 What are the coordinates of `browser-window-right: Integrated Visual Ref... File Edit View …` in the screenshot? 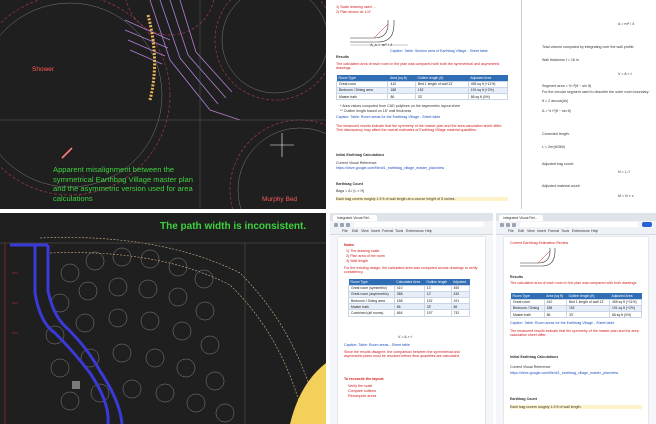 It's located at (576, 318).